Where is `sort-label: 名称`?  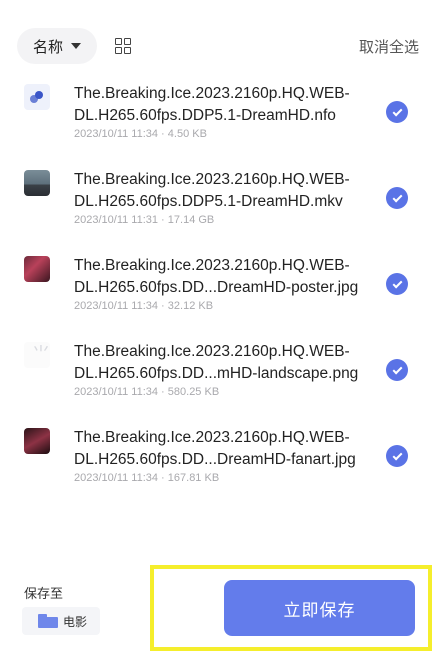 sort-label: 名称 is located at coordinates (48, 47).